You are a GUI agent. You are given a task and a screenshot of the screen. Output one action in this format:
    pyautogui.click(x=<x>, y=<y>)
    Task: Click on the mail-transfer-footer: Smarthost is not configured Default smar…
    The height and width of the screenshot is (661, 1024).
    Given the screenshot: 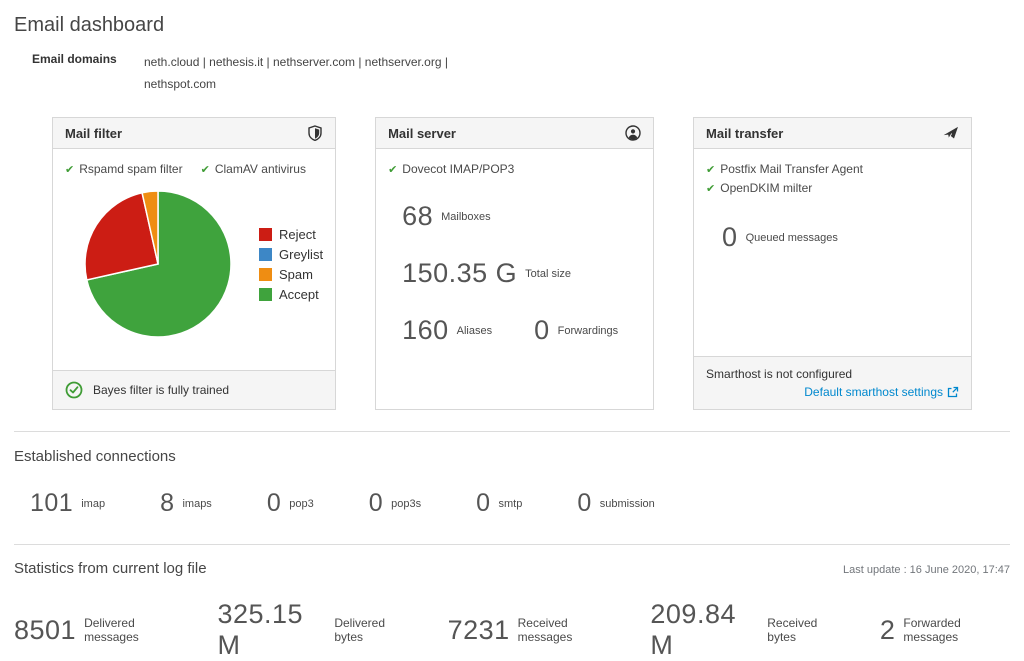 What is the action you would take?
    pyautogui.click(x=832, y=382)
    